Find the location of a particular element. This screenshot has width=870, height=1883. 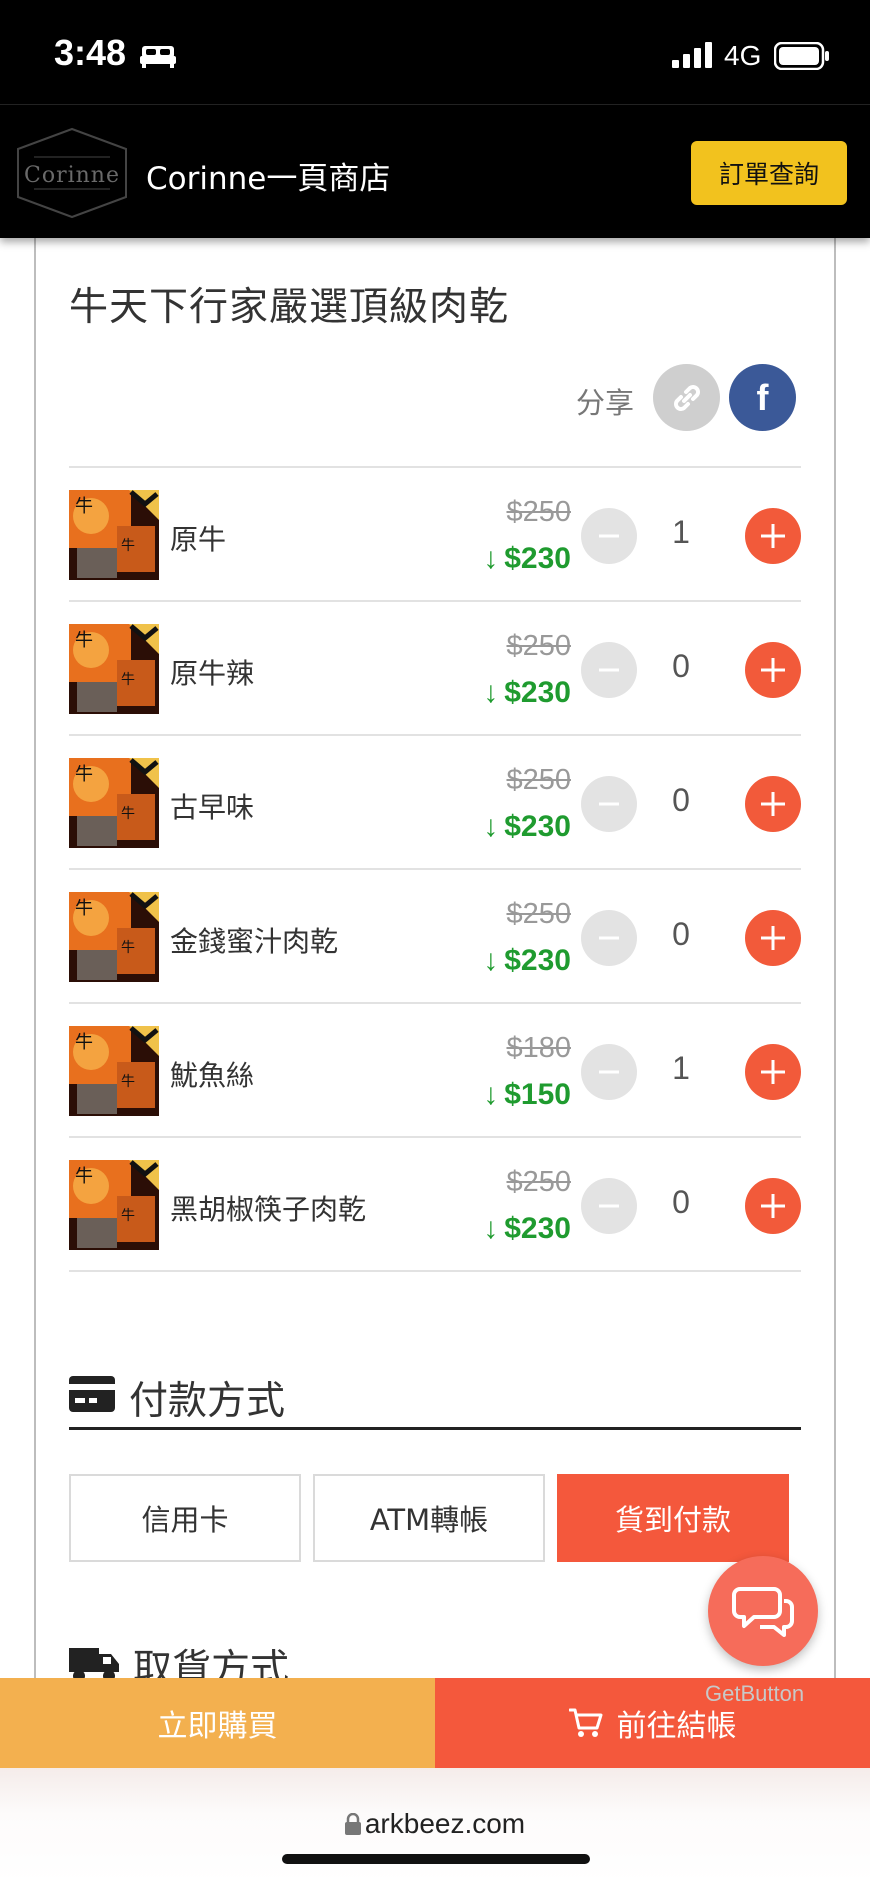

product-name: 古早味 is located at coordinates (212, 807).